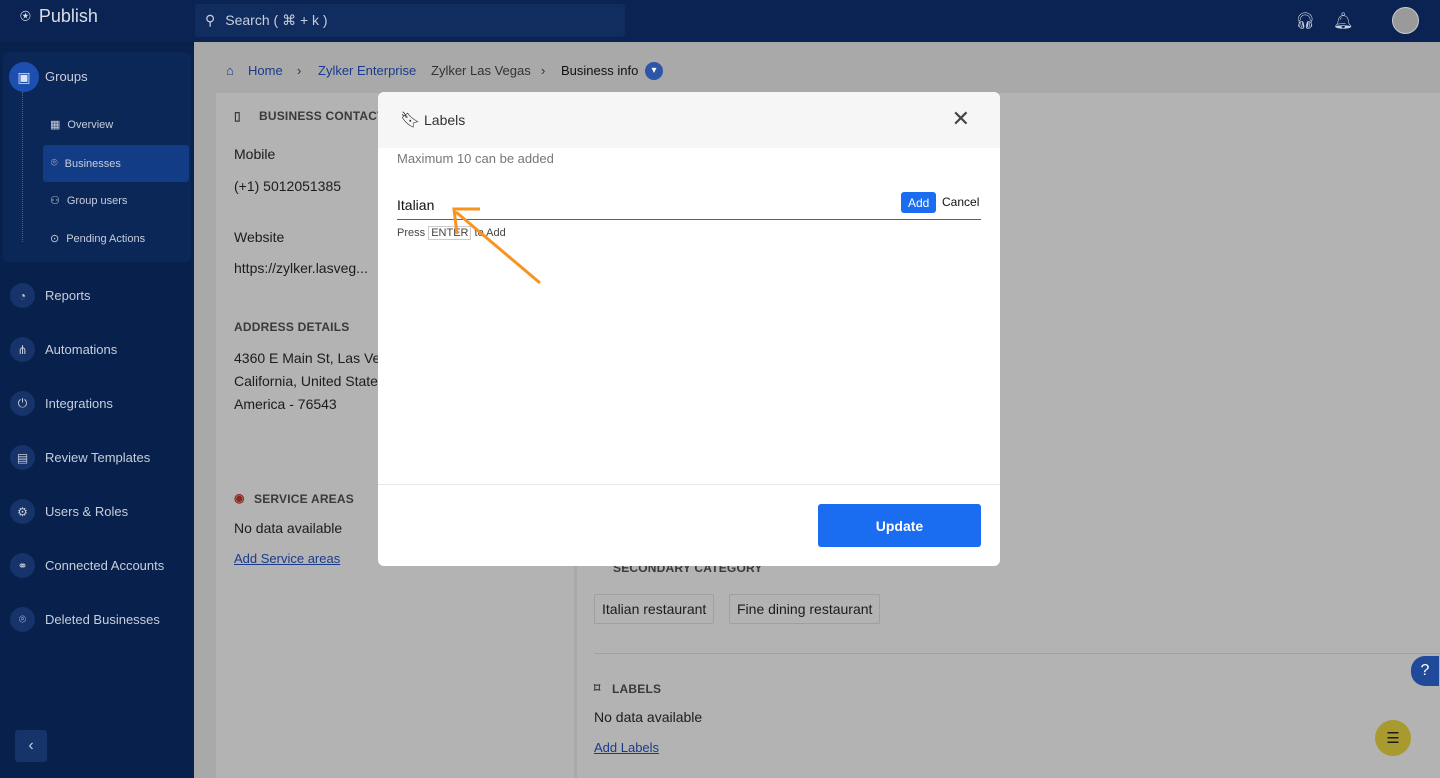 Image resolution: width=1440 pixels, height=778 pixels. I want to click on sidebar-item-review-templates: ▤ Review Templates, so click(80, 457).